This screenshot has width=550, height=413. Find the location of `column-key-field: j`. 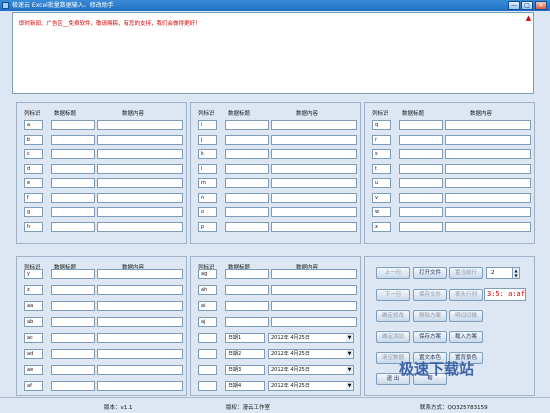

column-key-field: j is located at coordinates (207, 140).